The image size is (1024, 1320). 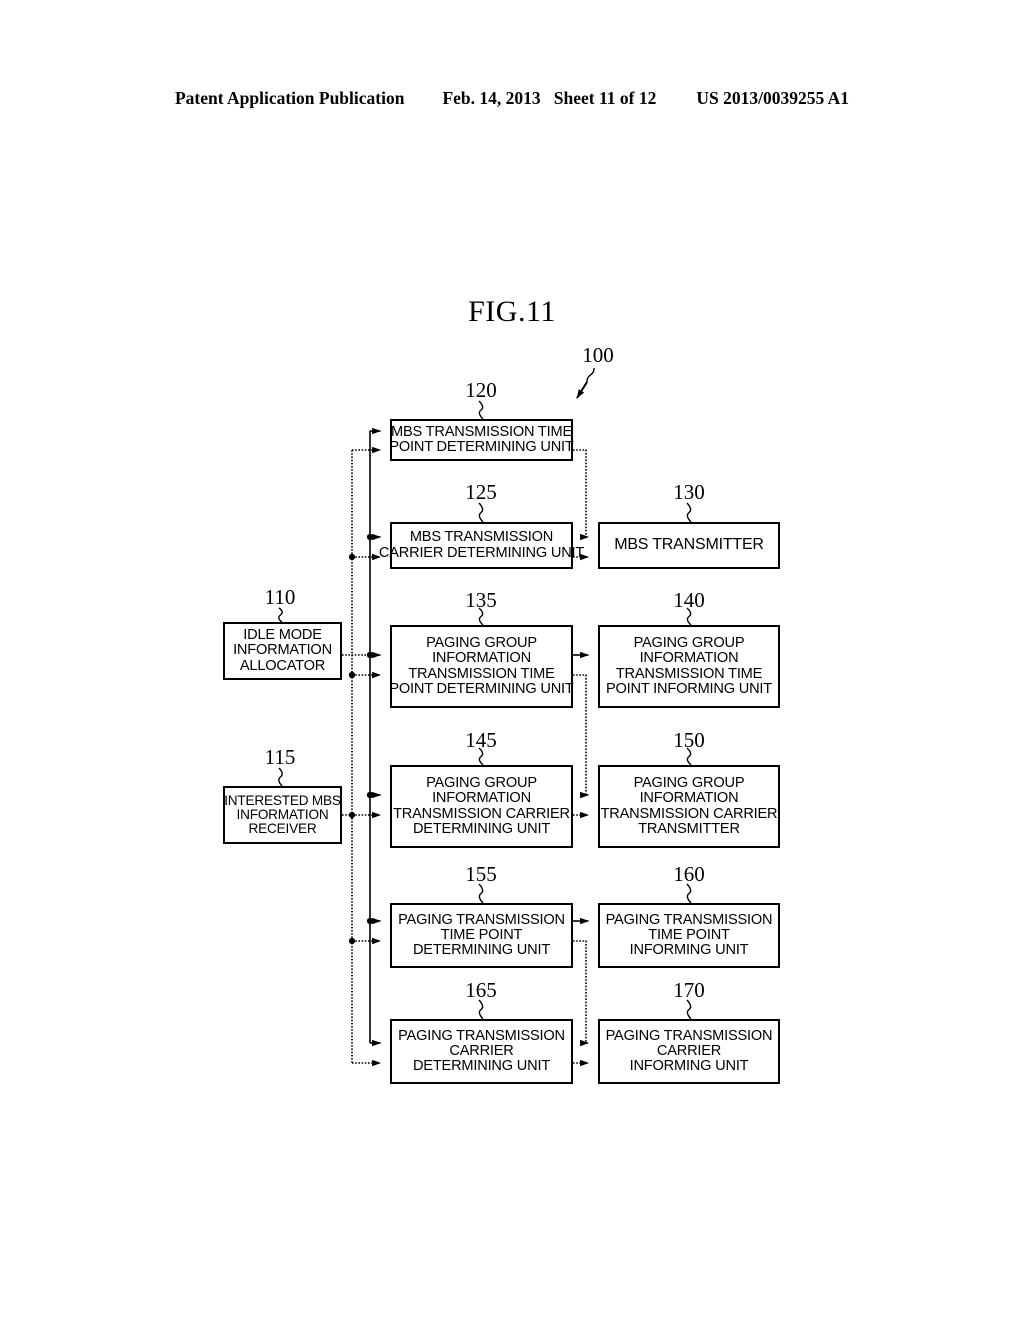 I want to click on box-110-line-1: IDLE MODE, so click(x=282, y=635).